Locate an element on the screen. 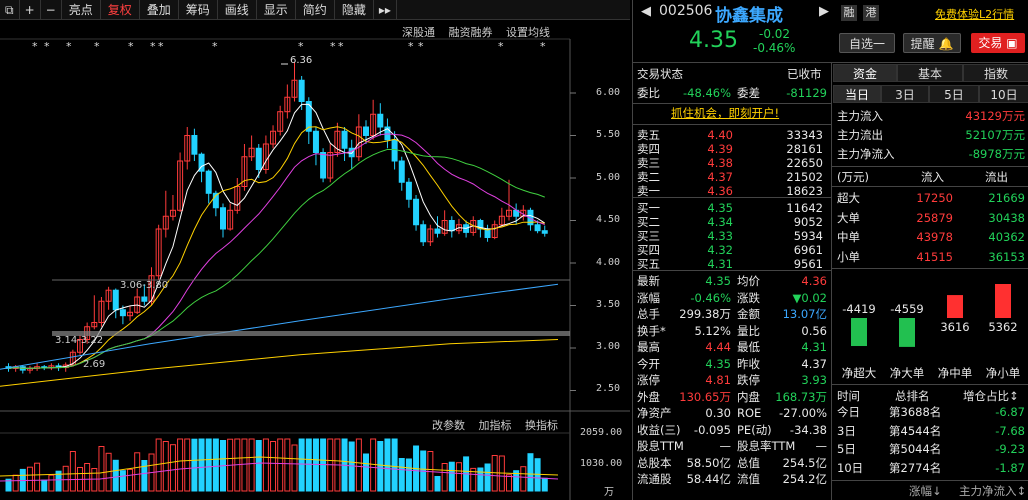  net-flow-bar-chart is located at coordinates (931, 315).